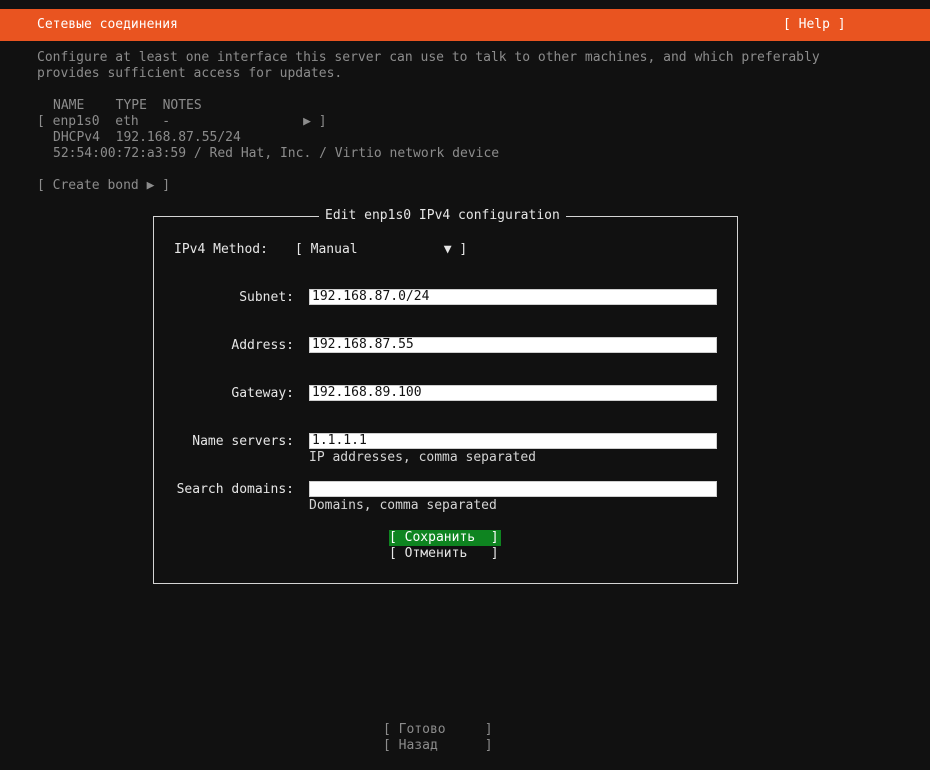 The image size is (930, 770). Describe the element at coordinates (438, 746) in the screenshot. I see `back-button: [ Назад ]` at that location.